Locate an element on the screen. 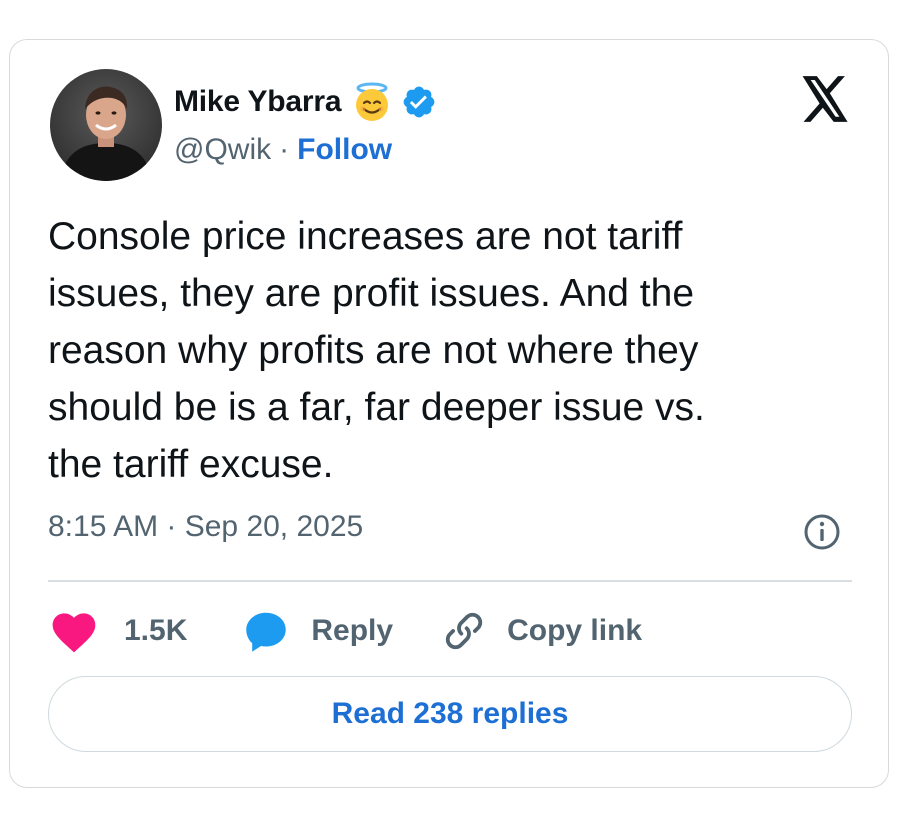 This screenshot has height=817, width=900. reply-button: Reply is located at coordinates (318, 631).